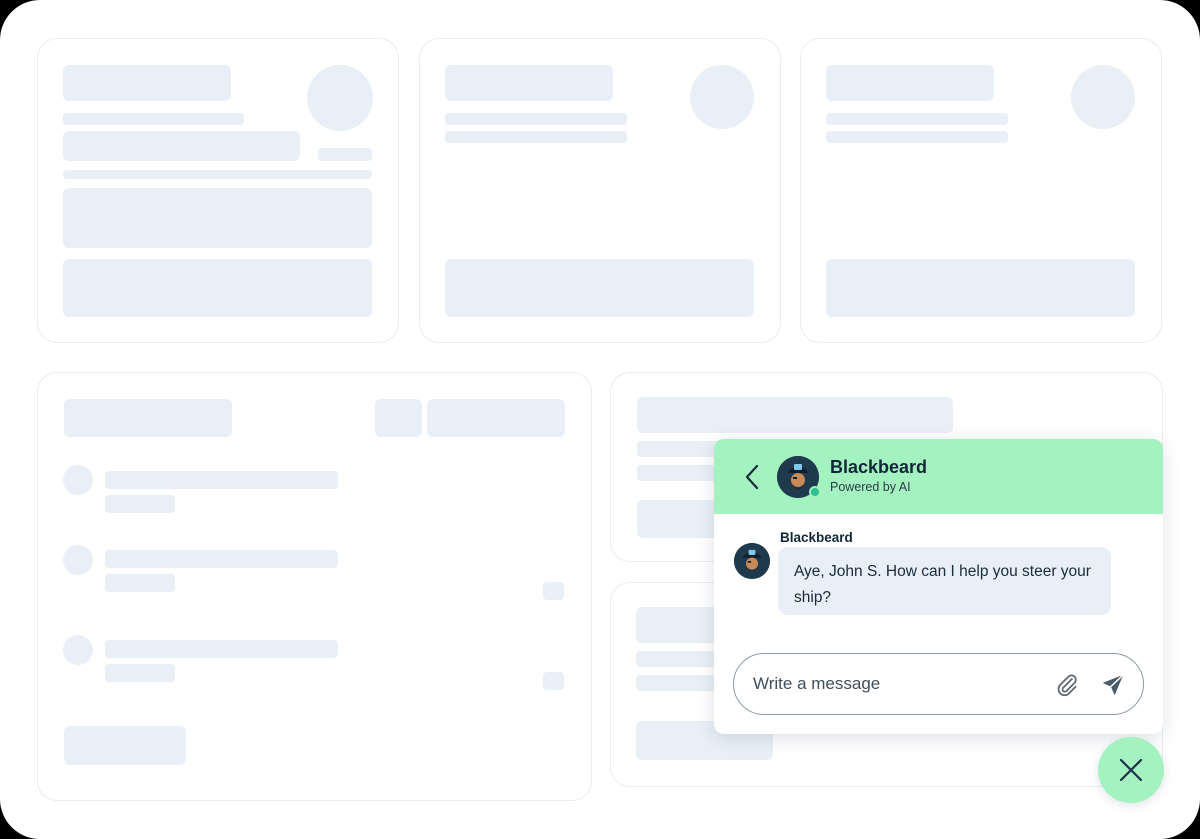 This screenshot has height=839, width=1200. What do you see at coordinates (125, 745) in the screenshot?
I see `skeleton-button` at bounding box center [125, 745].